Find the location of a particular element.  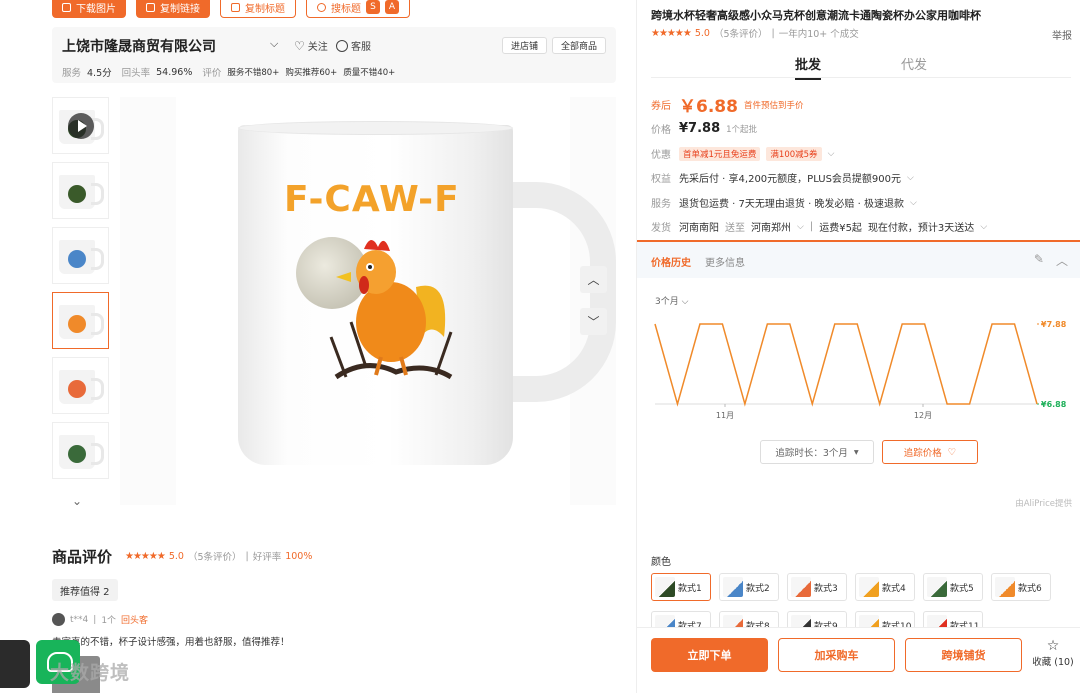

edit-icon: ✎ is located at coordinates (1039, 260).